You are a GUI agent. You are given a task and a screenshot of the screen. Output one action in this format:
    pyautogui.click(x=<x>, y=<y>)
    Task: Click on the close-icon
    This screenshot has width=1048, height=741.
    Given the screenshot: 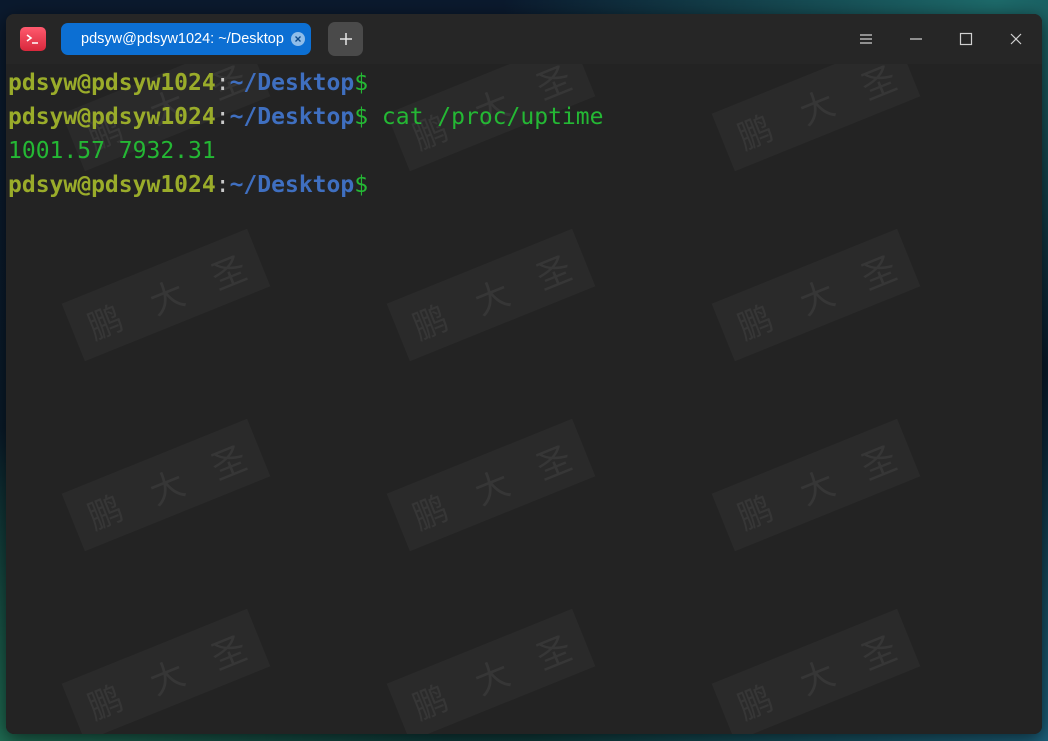 What is the action you would take?
    pyautogui.click(x=1016, y=39)
    